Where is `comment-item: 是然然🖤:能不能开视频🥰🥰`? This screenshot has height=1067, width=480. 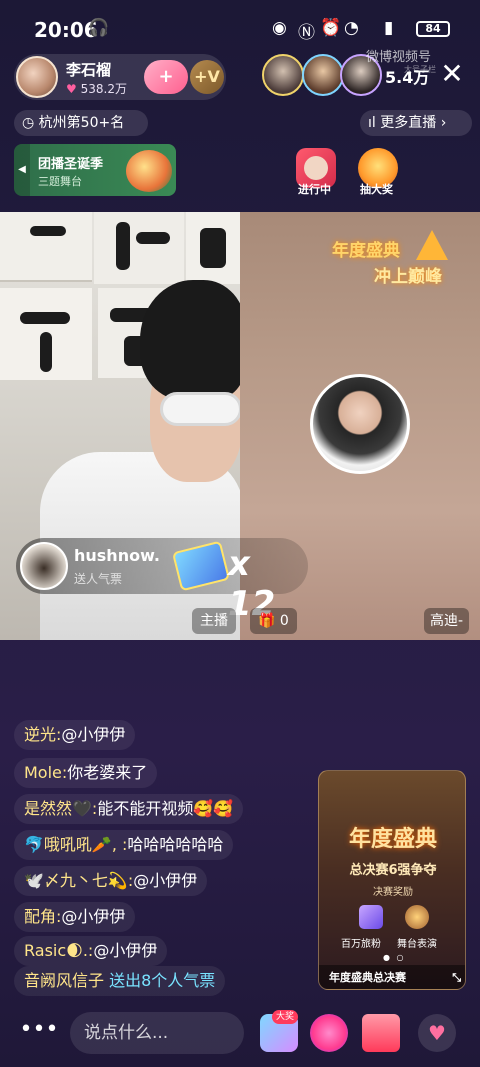 comment-item: 是然然🖤:能不能开视频🥰🥰 is located at coordinates (129, 809).